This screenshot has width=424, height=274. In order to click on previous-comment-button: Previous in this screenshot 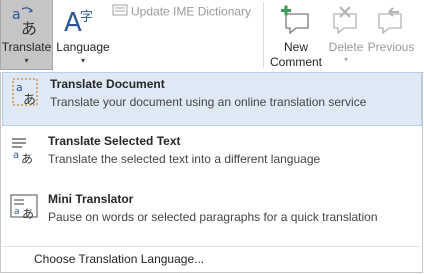, I will do `click(391, 35)`.